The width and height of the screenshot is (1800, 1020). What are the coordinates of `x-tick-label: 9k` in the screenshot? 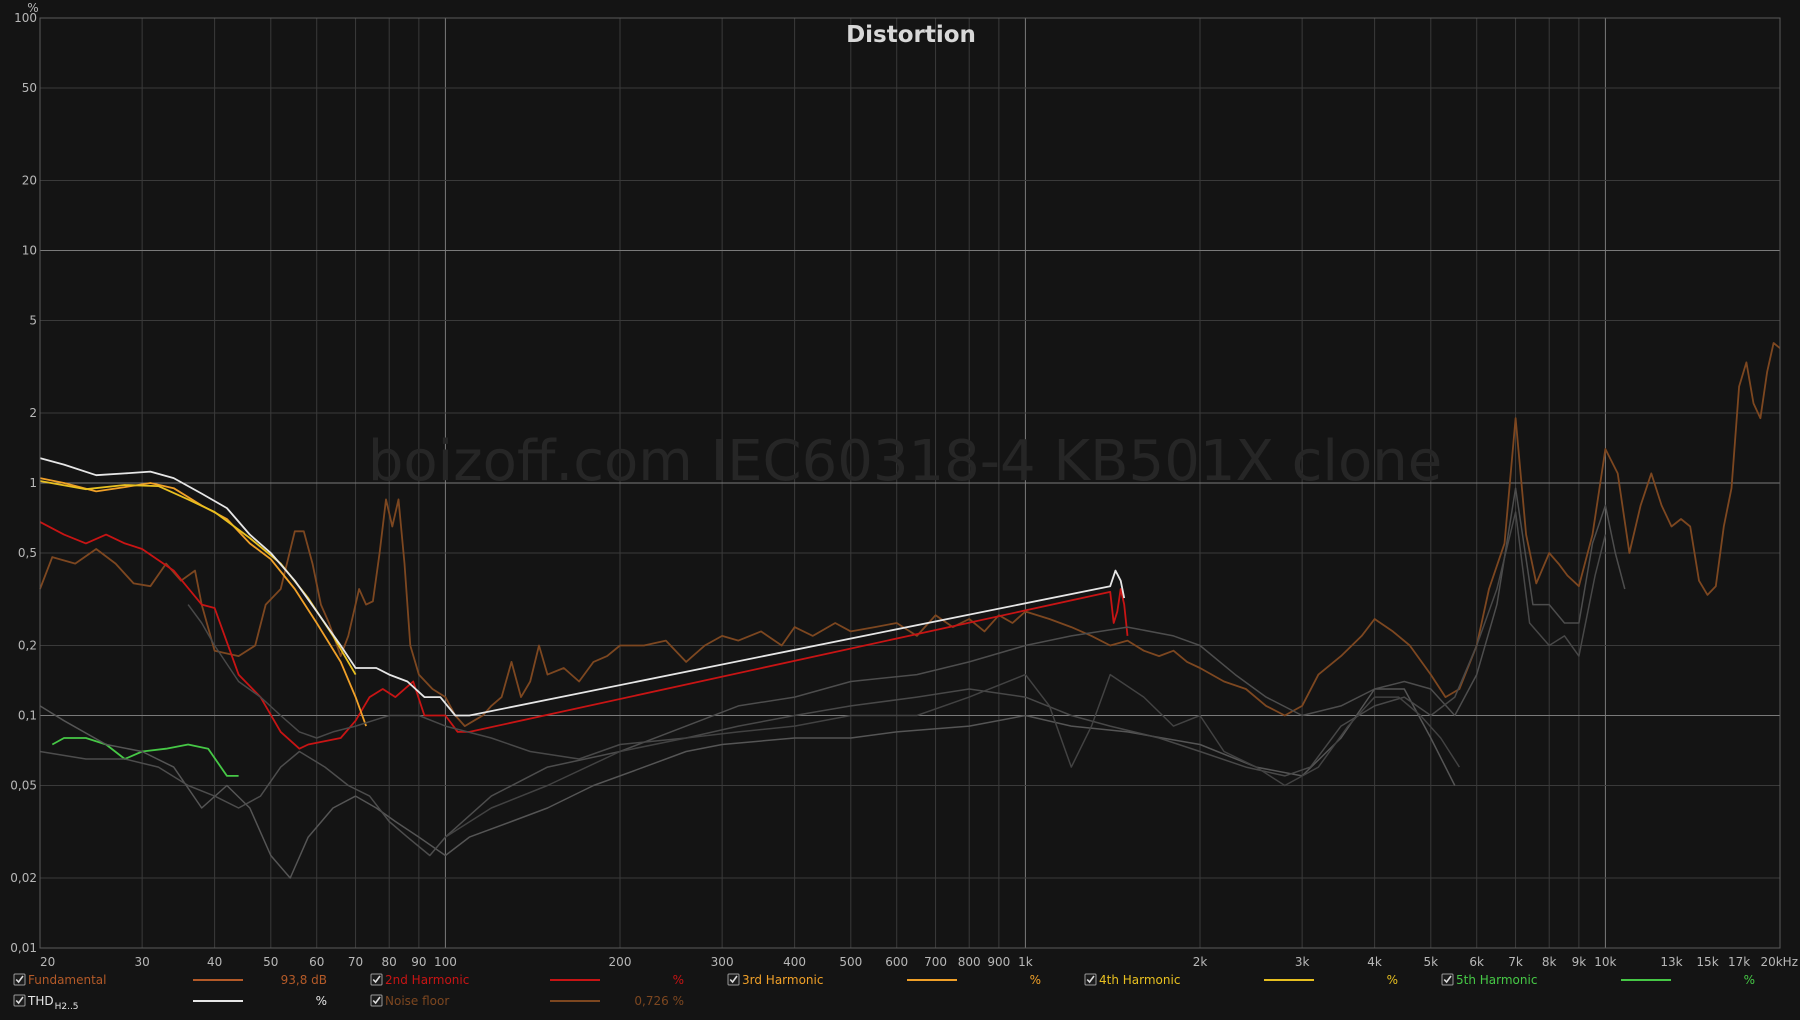 It's located at (1579, 962).